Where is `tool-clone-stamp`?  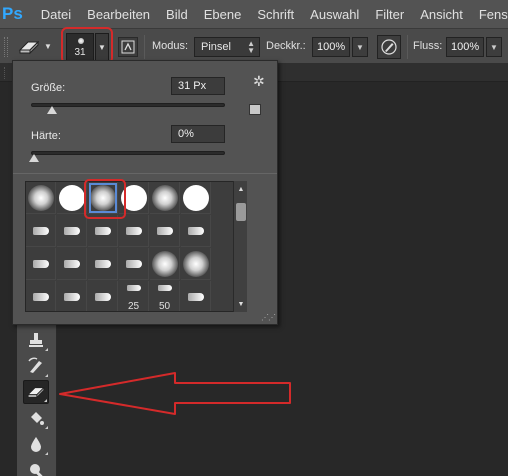
tool-clone-stamp is located at coordinates (36, 340).